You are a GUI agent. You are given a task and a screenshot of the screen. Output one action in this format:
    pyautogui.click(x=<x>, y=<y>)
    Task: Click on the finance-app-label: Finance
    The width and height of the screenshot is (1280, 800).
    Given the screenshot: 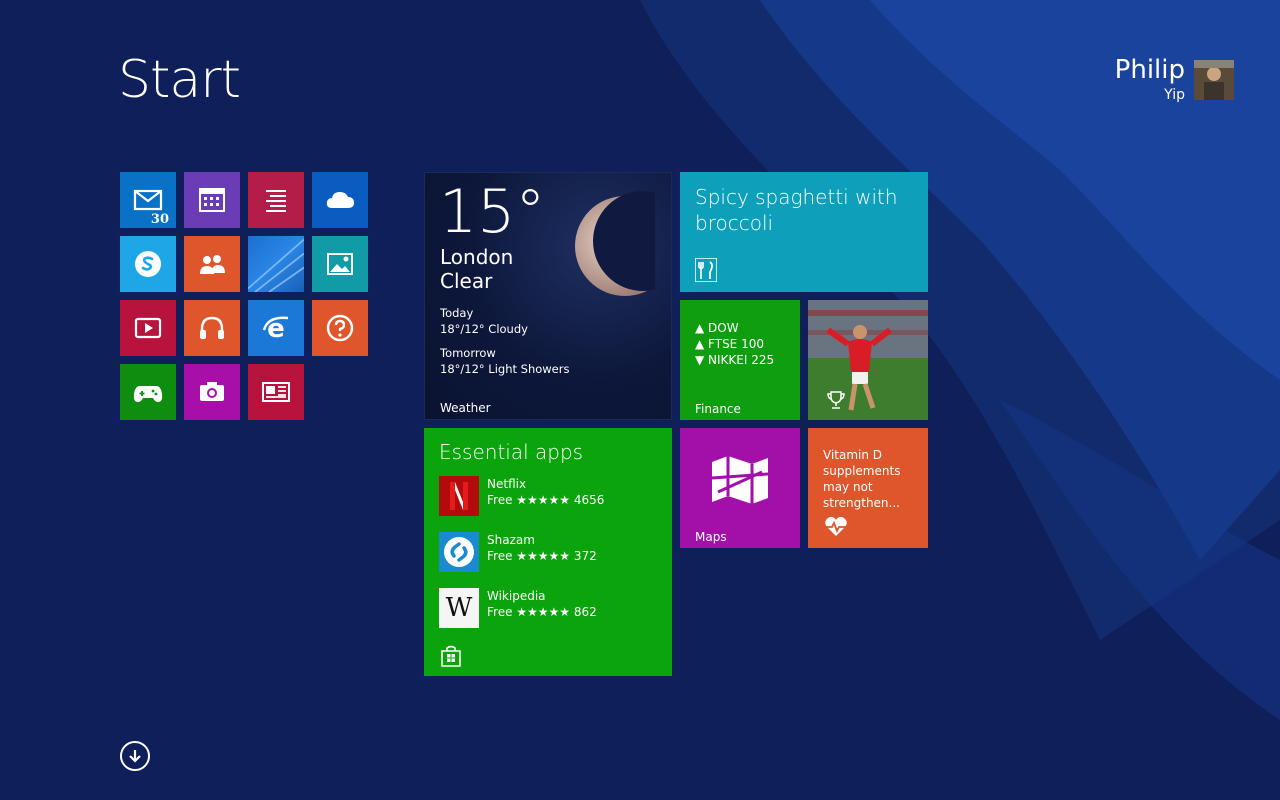 What is the action you would take?
    pyautogui.click(x=718, y=409)
    